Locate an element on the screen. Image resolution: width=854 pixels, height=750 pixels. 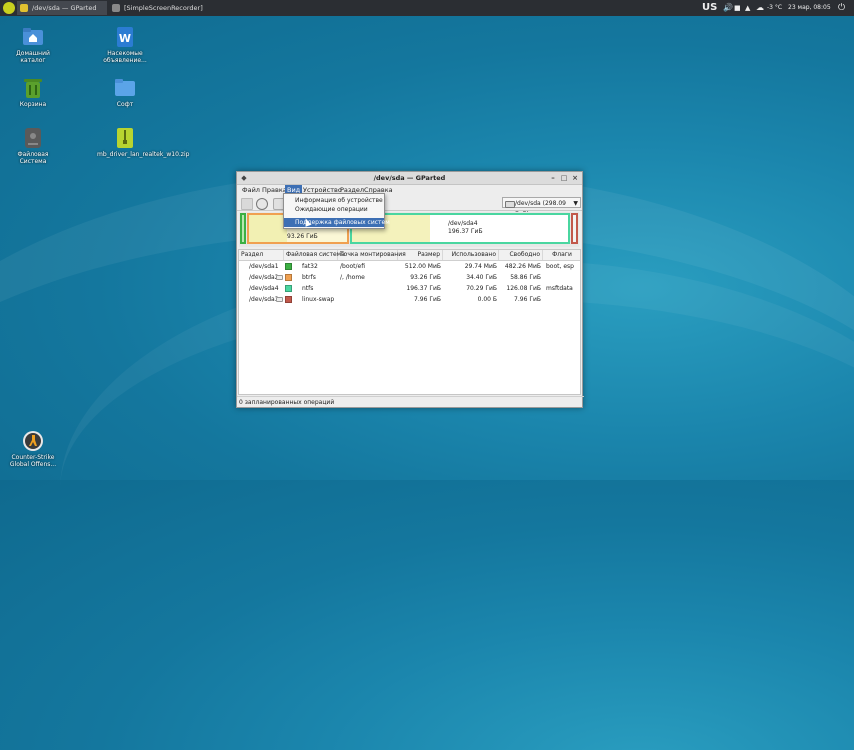
menu-item-pending-ops: Ожидающие операции is located at coordinates (334, 209).